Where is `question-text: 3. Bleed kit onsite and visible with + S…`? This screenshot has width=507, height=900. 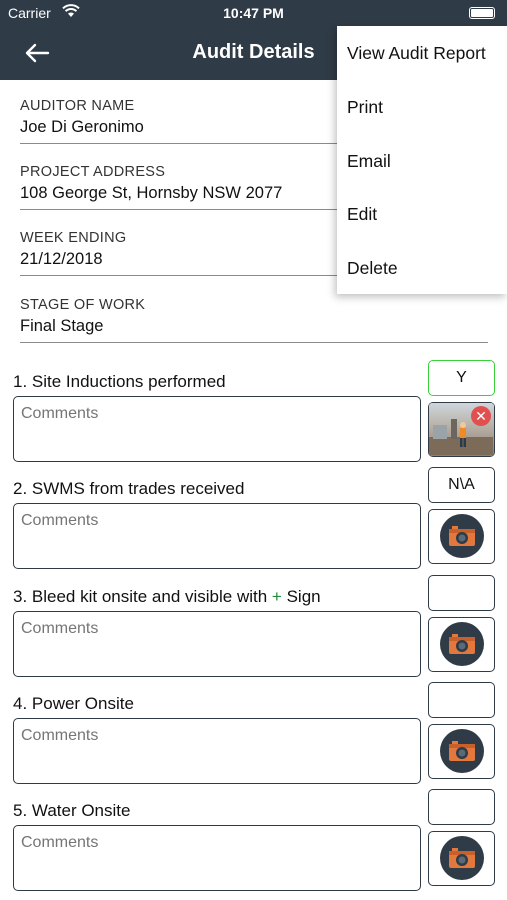
question-text: 3. Bleed kit onsite and visible with + S… is located at coordinates (167, 597).